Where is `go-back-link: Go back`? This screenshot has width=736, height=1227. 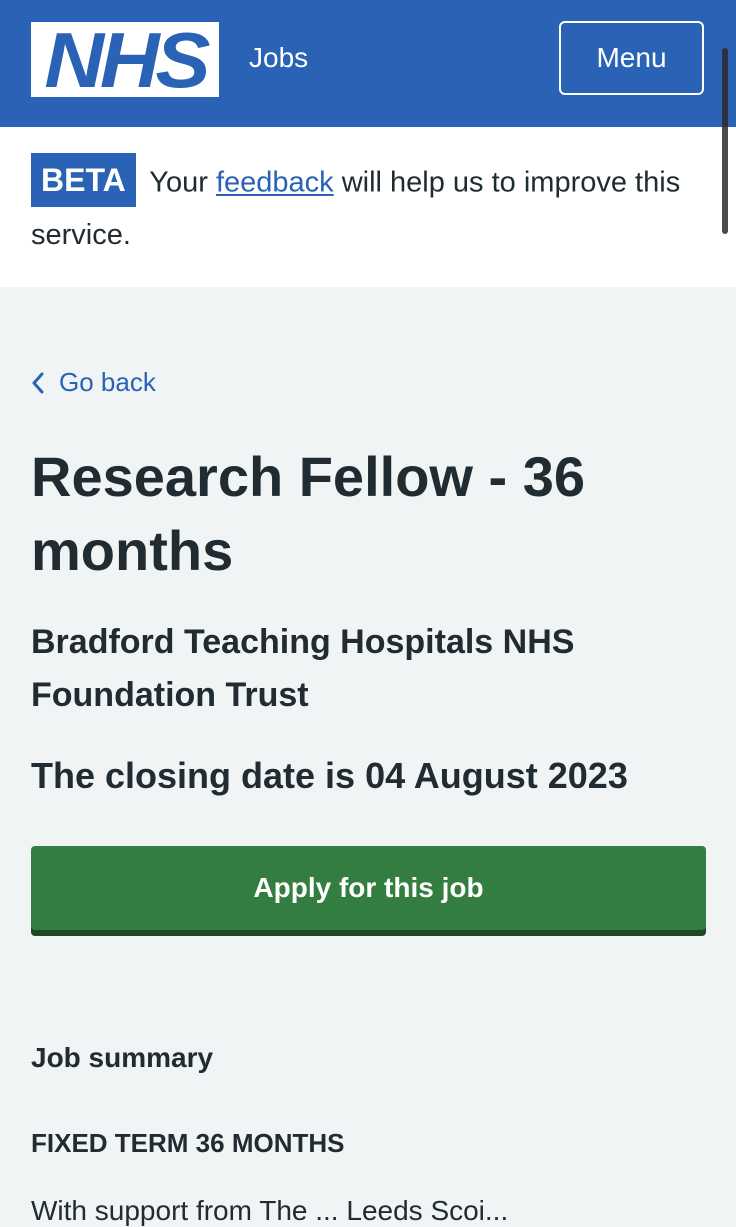 go-back-link: Go back is located at coordinates (368, 382).